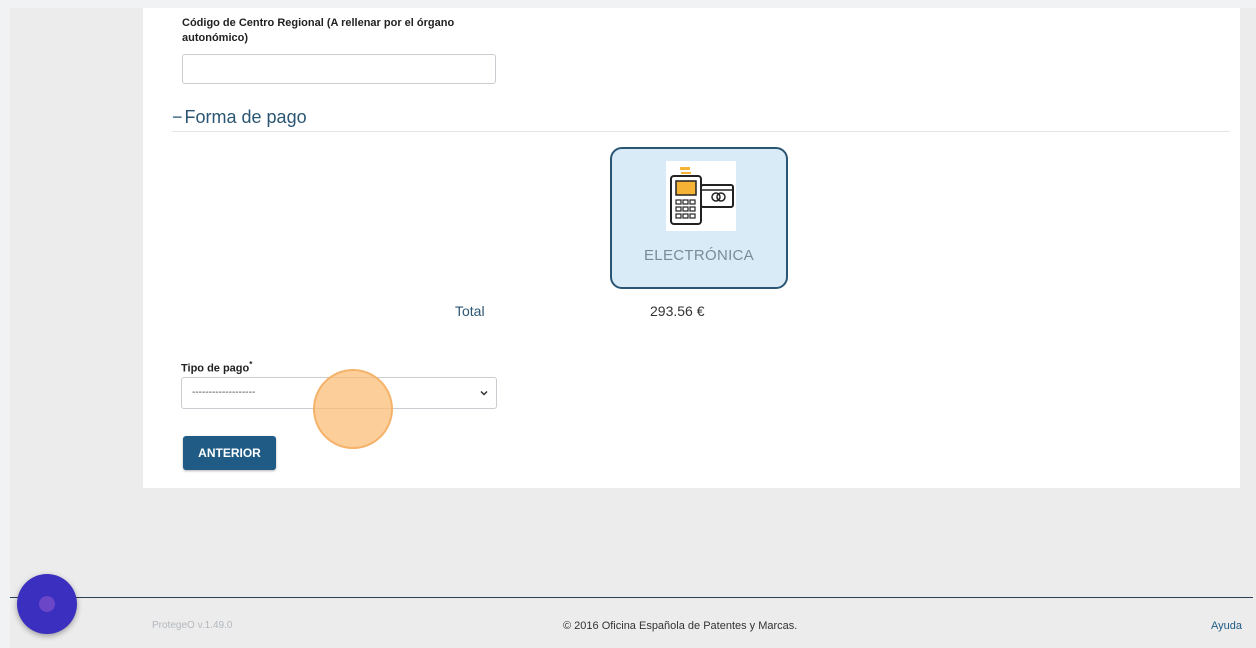 The image size is (1256, 648). I want to click on tipo-de-pago-label: Tipo de pago*, so click(216, 367).